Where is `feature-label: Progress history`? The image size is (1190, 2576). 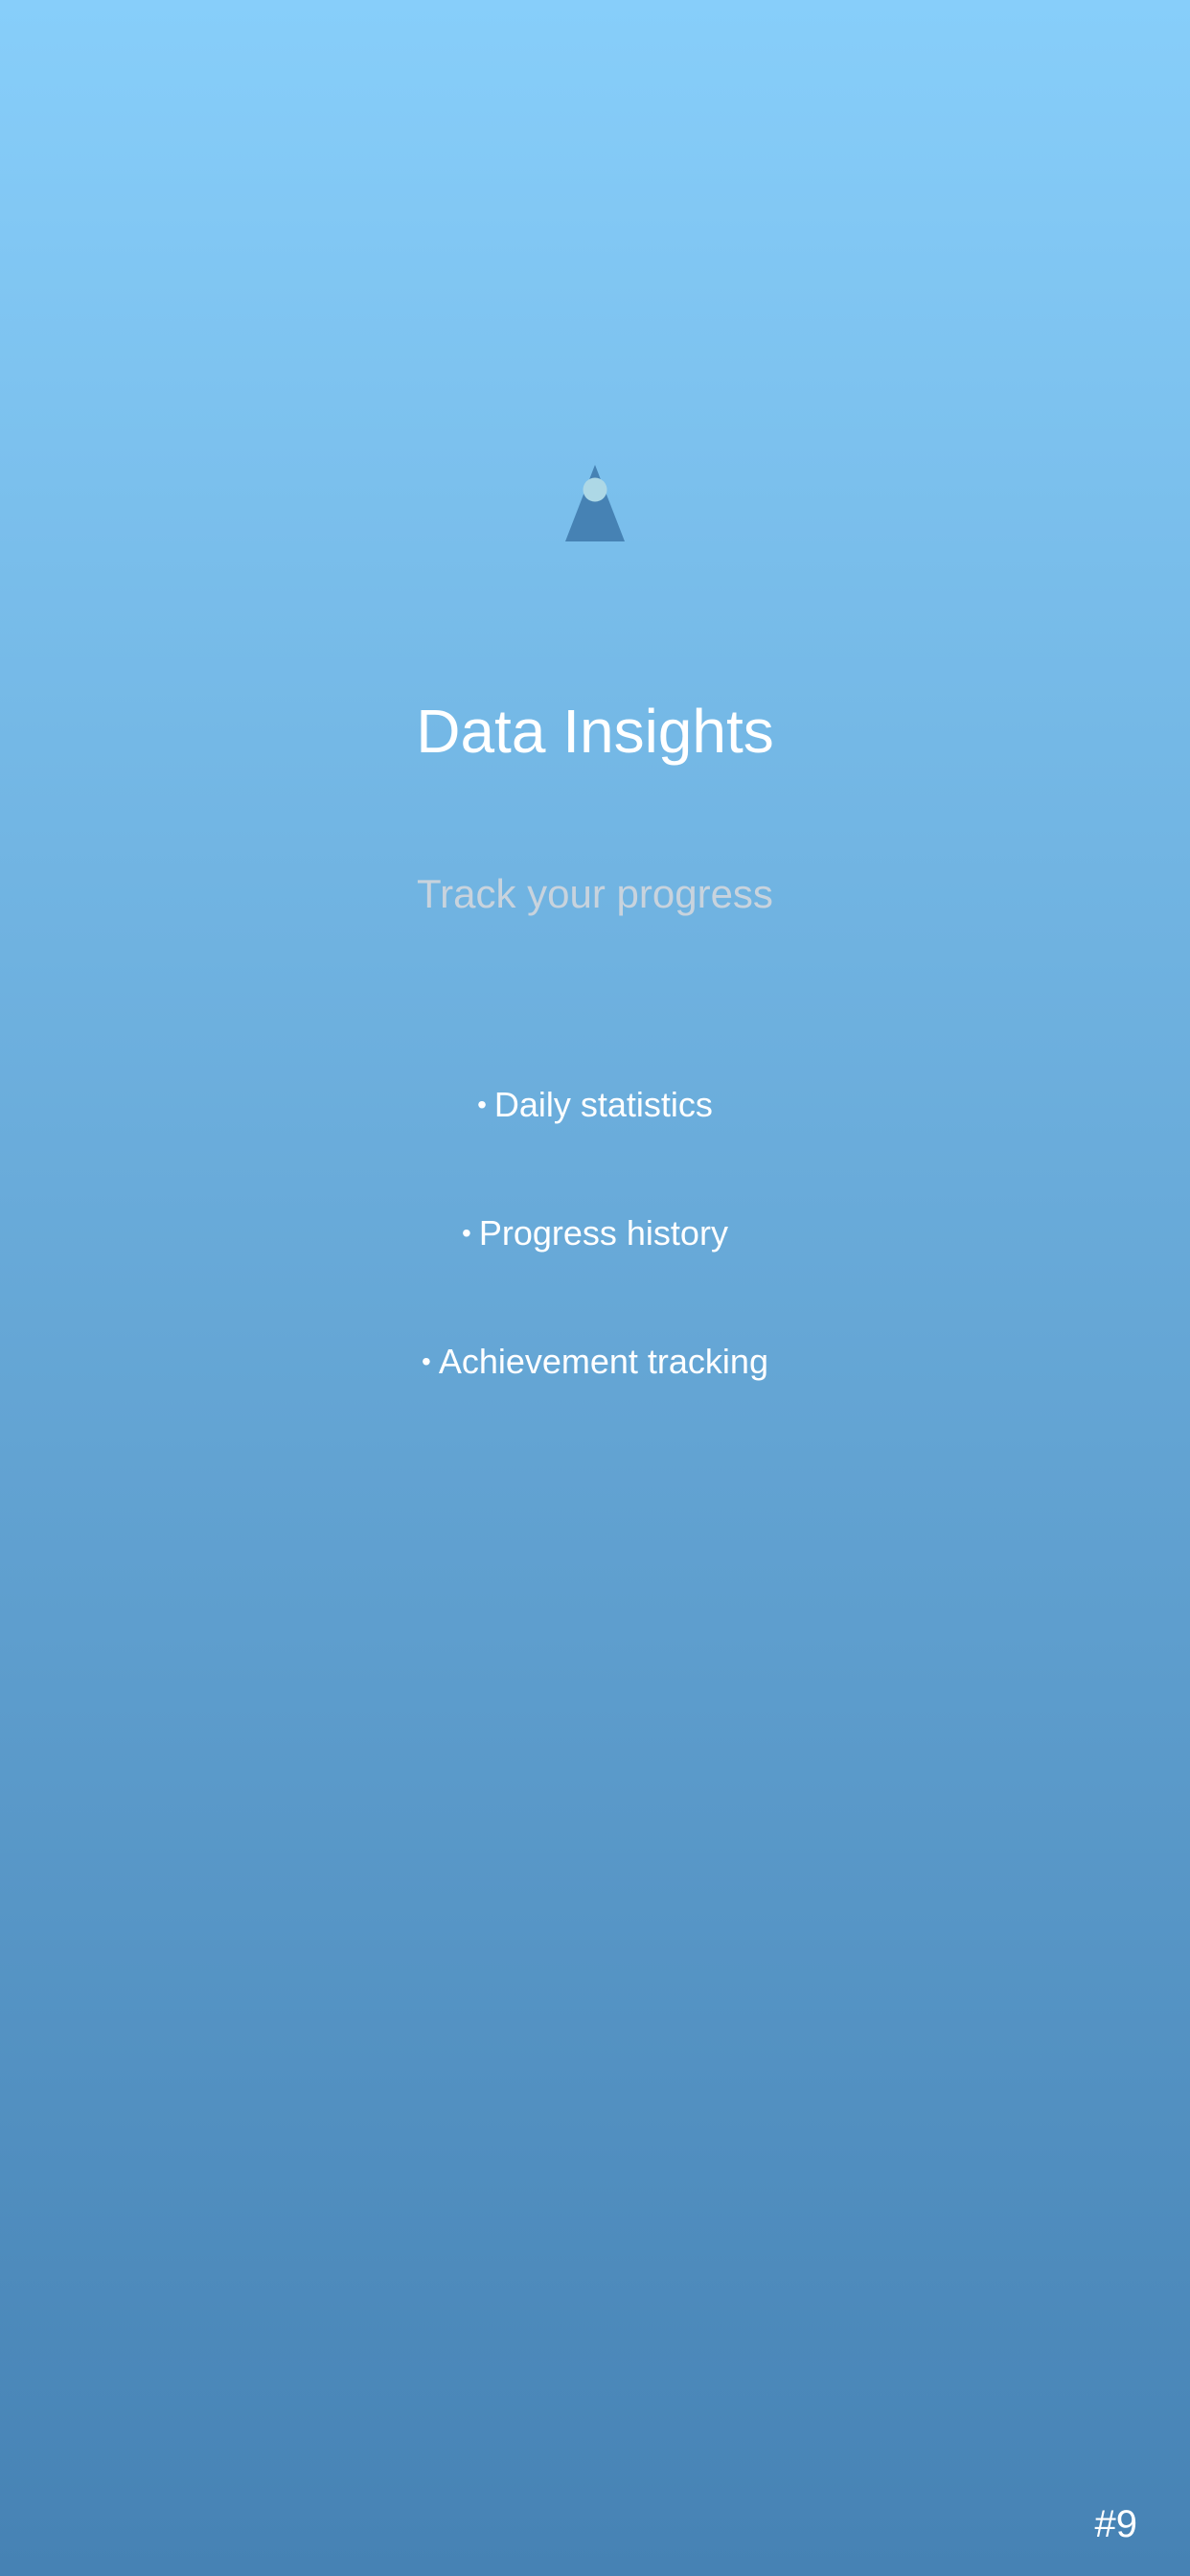
feature-label: Progress history is located at coordinates (603, 1233).